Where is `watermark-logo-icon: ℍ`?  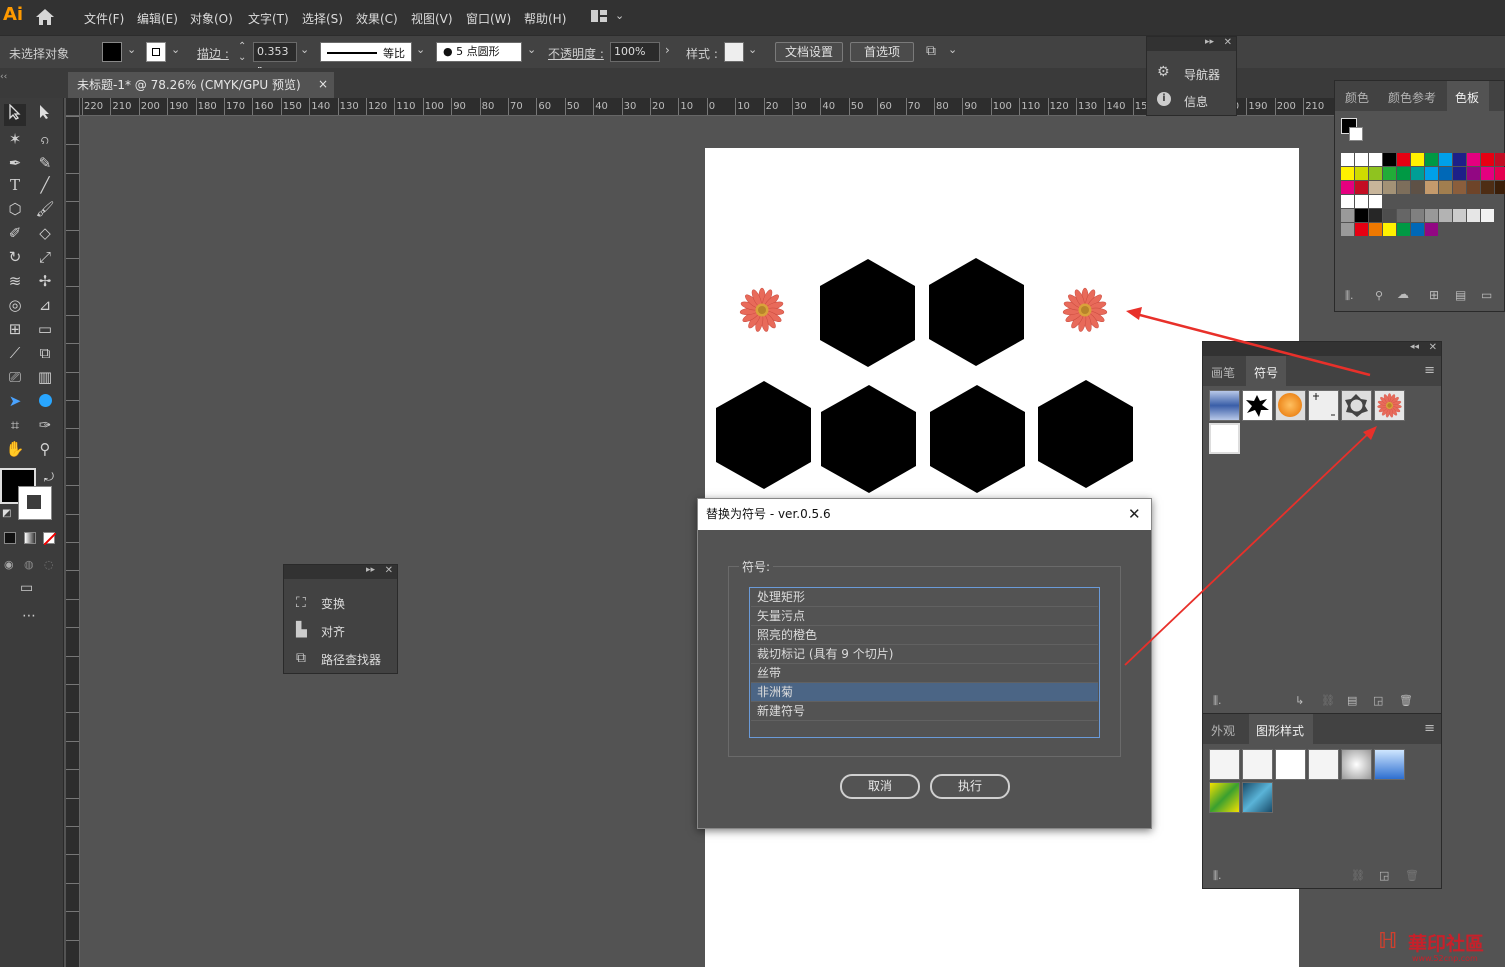
watermark-logo-icon: ℍ is located at coordinates (1388, 941).